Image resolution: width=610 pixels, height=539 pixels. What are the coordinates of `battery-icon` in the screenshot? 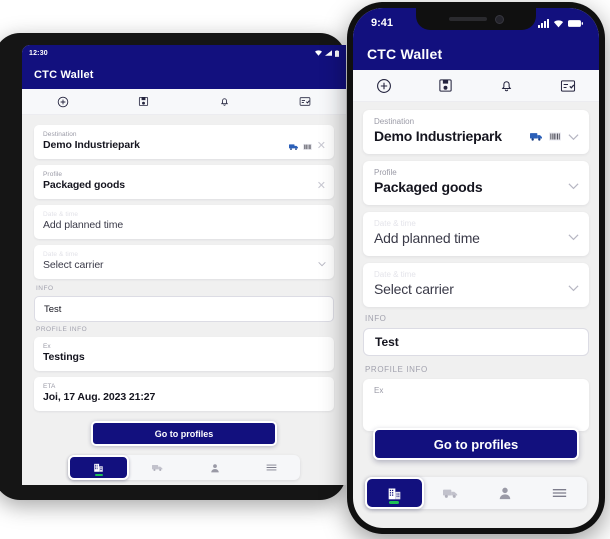 It's located at (337, 53).